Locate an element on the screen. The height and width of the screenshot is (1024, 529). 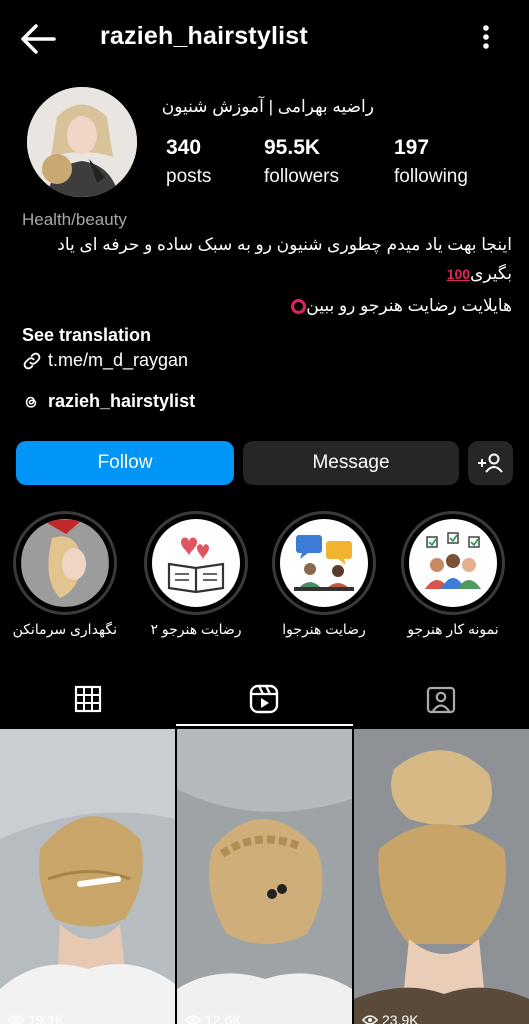
reel-thumbnail: 23.9K is located at coordinates (441, 876).